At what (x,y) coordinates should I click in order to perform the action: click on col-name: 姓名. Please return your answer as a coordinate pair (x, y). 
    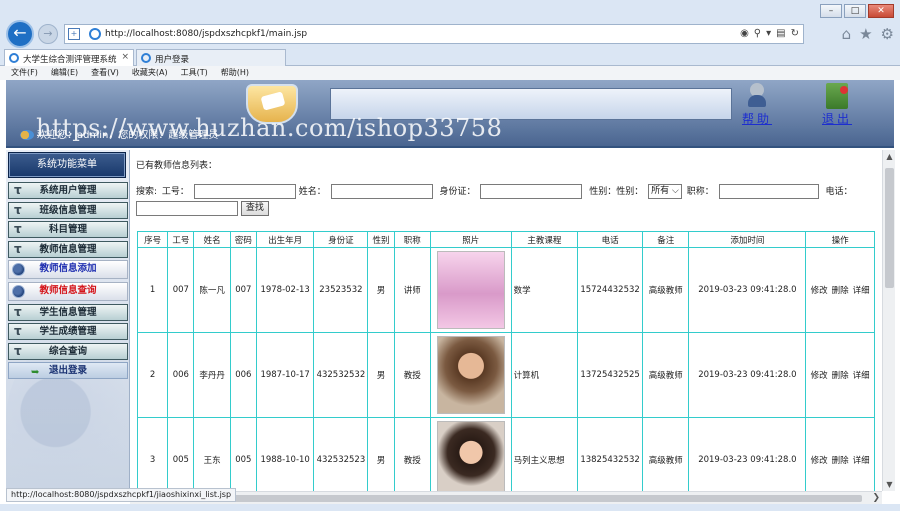
    Looking at the image, I should click on (212, 239).